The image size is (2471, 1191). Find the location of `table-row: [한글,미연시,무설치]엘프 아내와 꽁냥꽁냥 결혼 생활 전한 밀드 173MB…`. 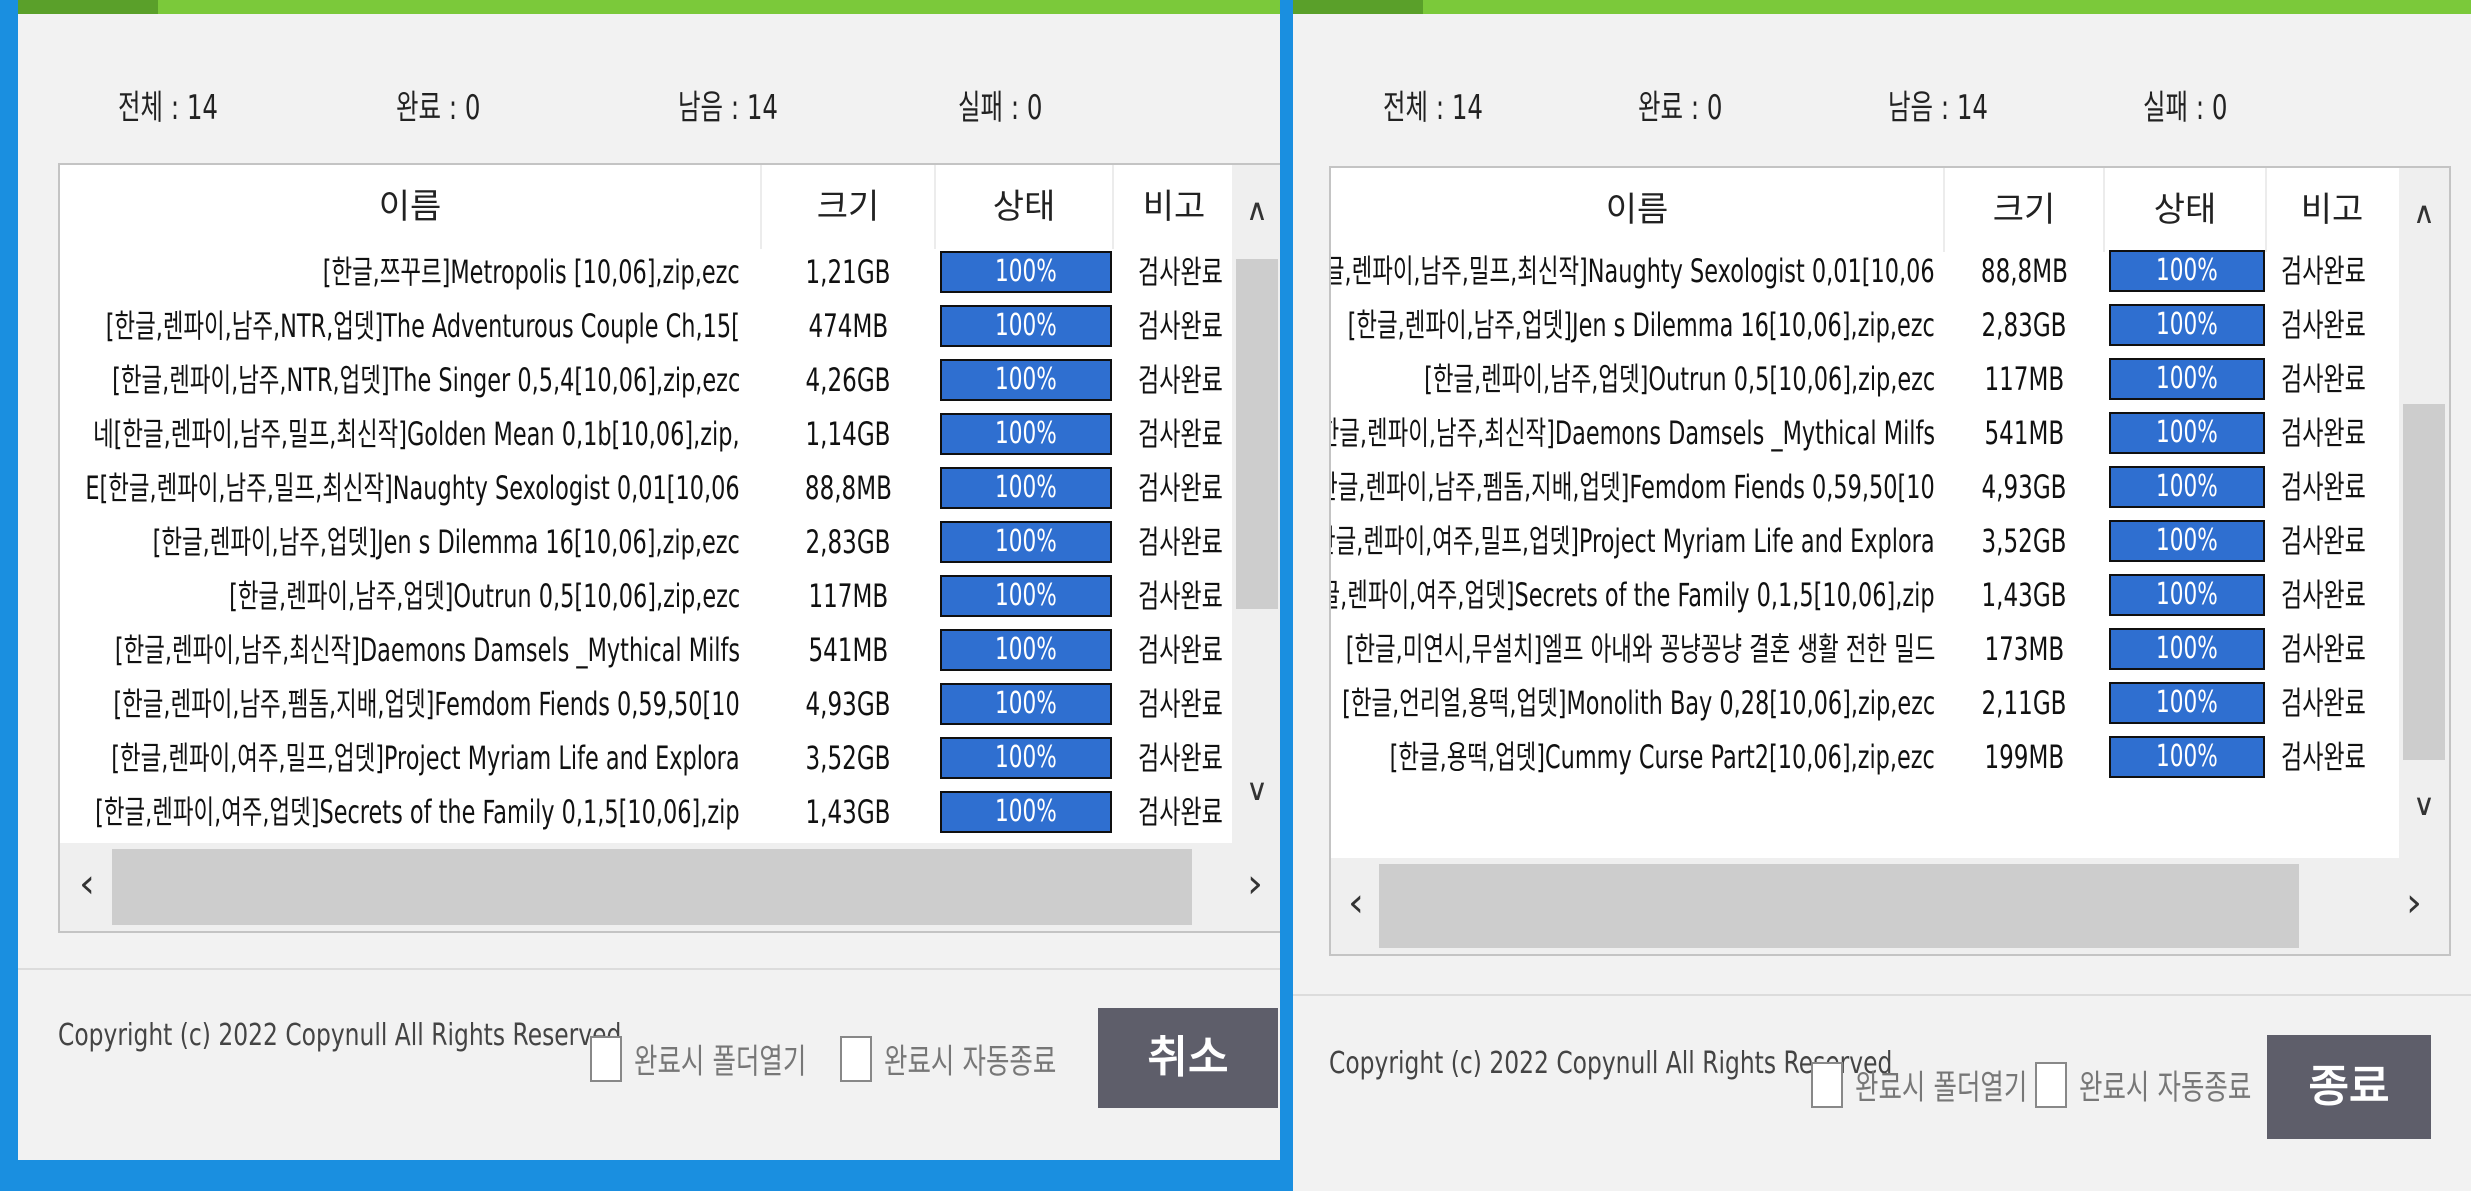

table-row: [한글,미연시,무설치]엘프 아내와 꽁냥꽁냥 결혼 생활 전한 밀드 173MB… is located at coordinates (1890, 649).